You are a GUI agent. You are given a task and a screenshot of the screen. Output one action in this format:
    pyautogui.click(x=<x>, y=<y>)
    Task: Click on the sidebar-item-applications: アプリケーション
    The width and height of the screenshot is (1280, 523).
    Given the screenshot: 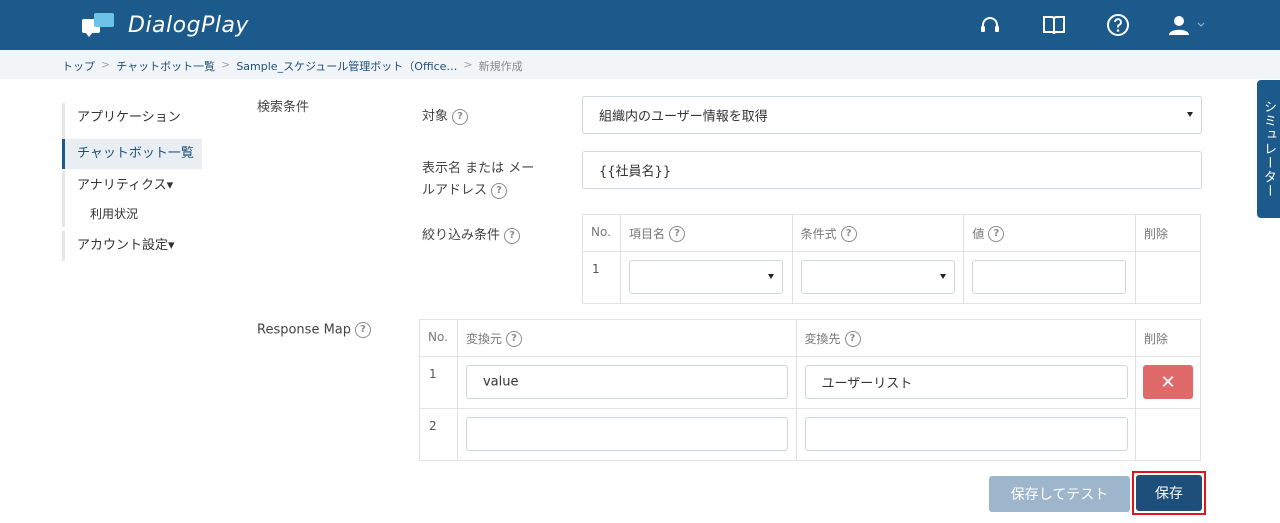 What is the action you would take?
    pyautogui.click(x=132, y=118)
    